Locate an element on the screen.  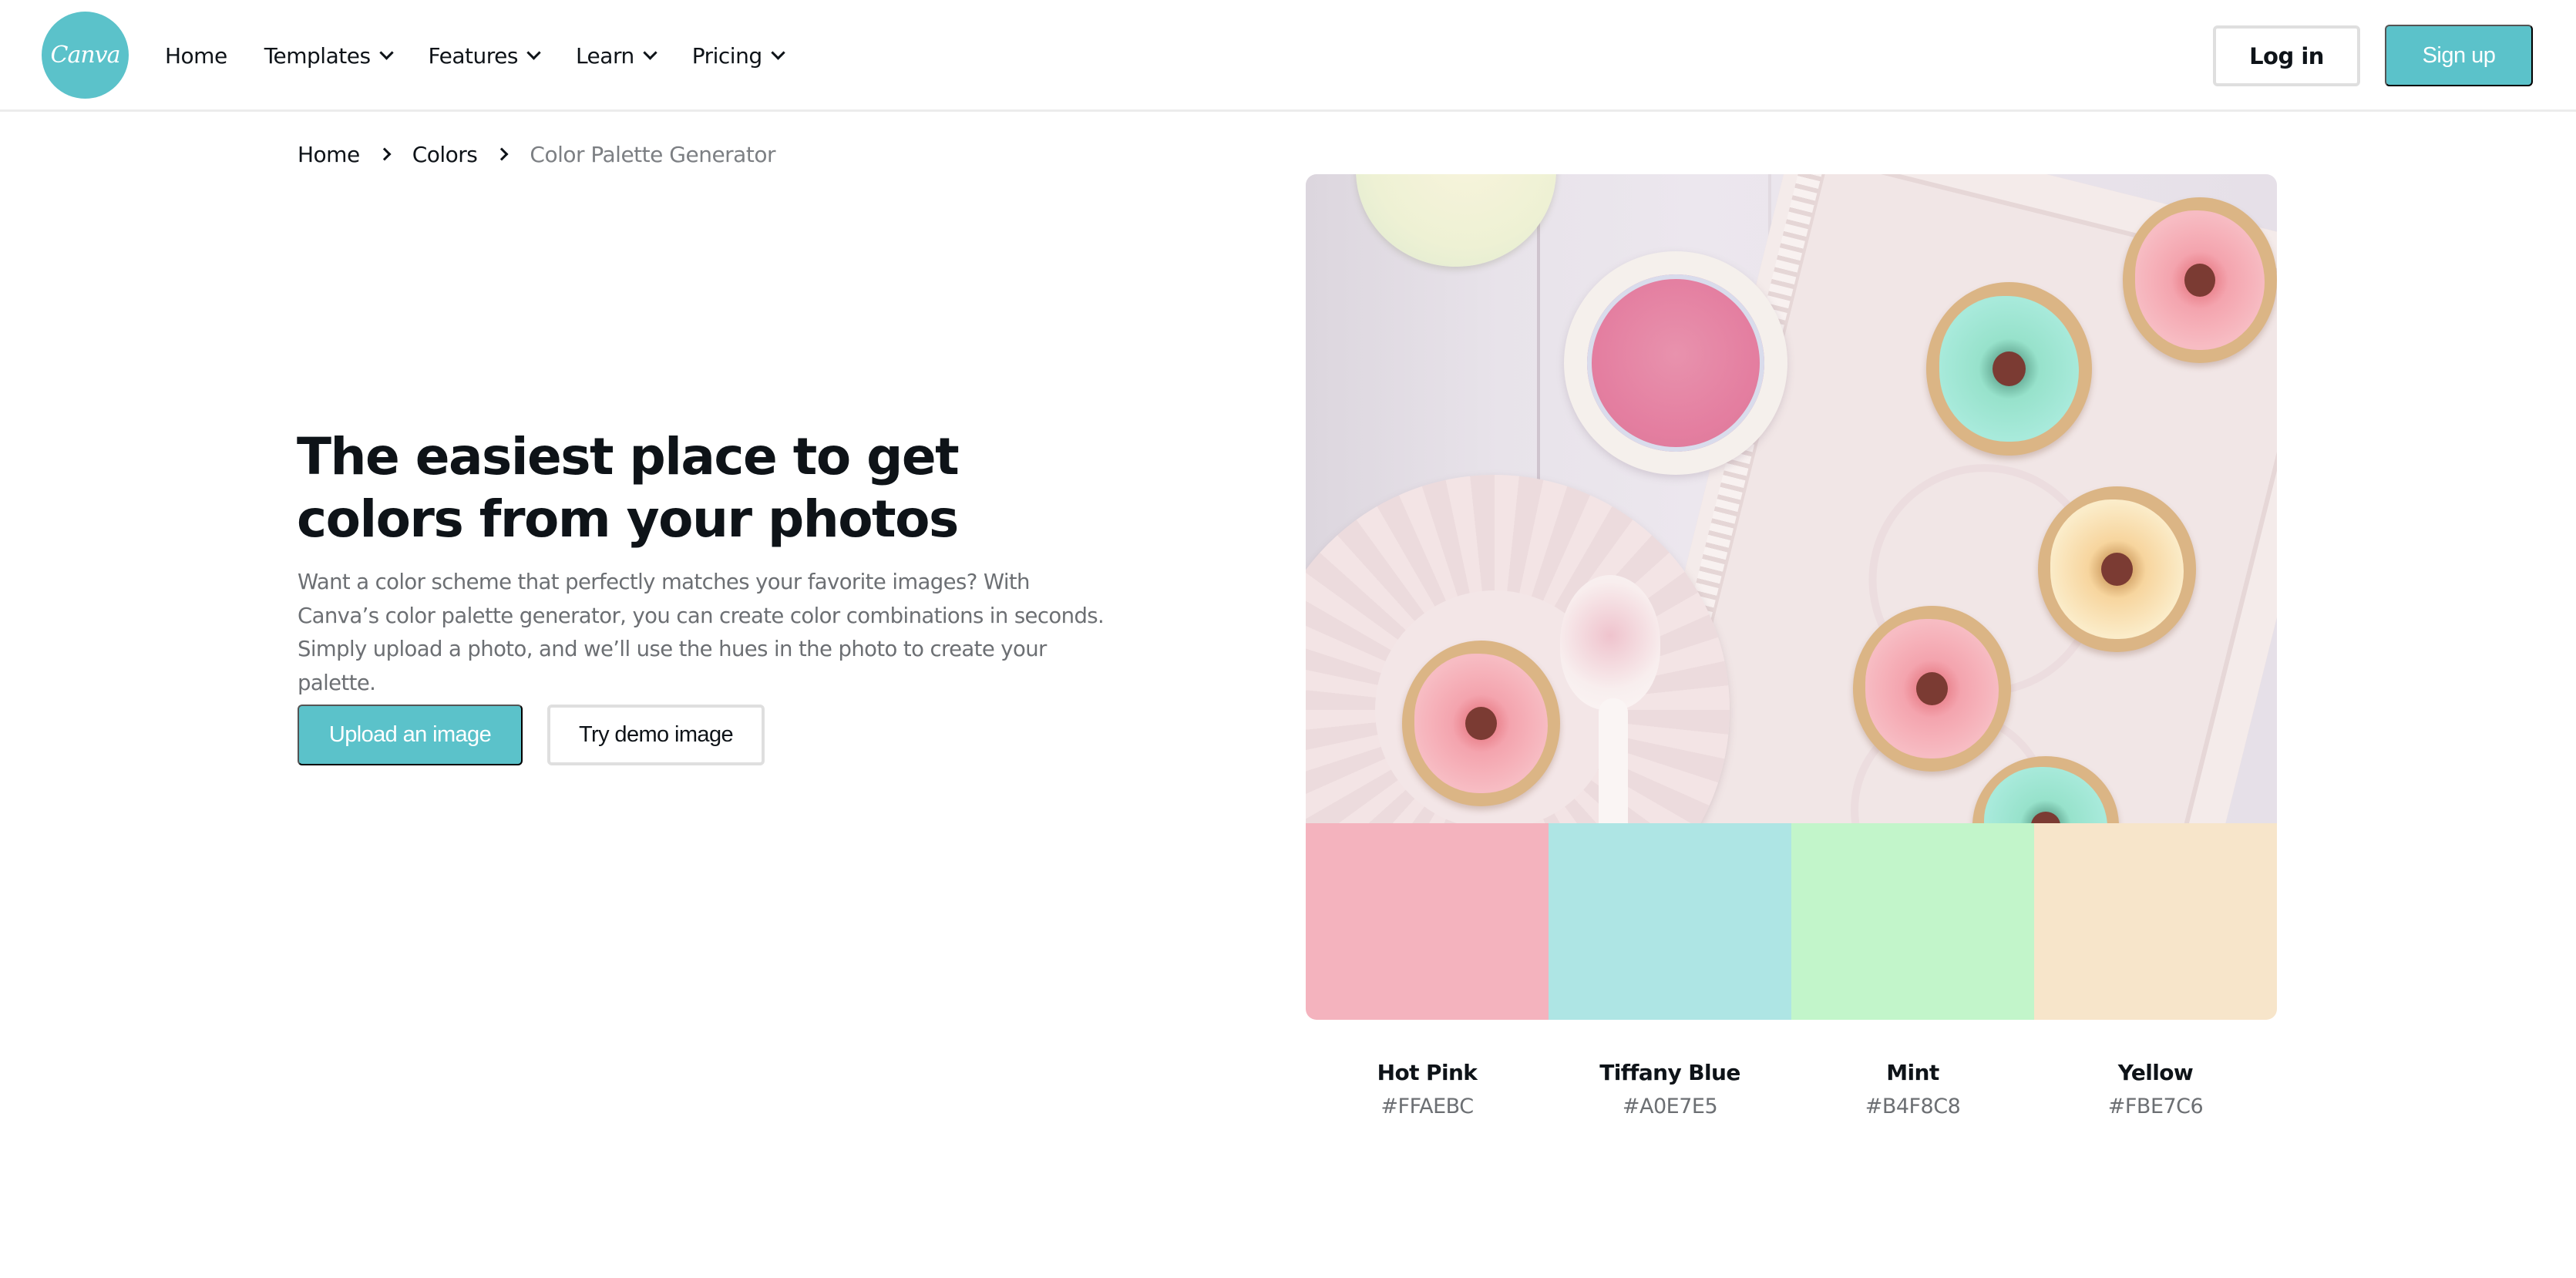
nav-home: Home is located at coordinates (196, 56).